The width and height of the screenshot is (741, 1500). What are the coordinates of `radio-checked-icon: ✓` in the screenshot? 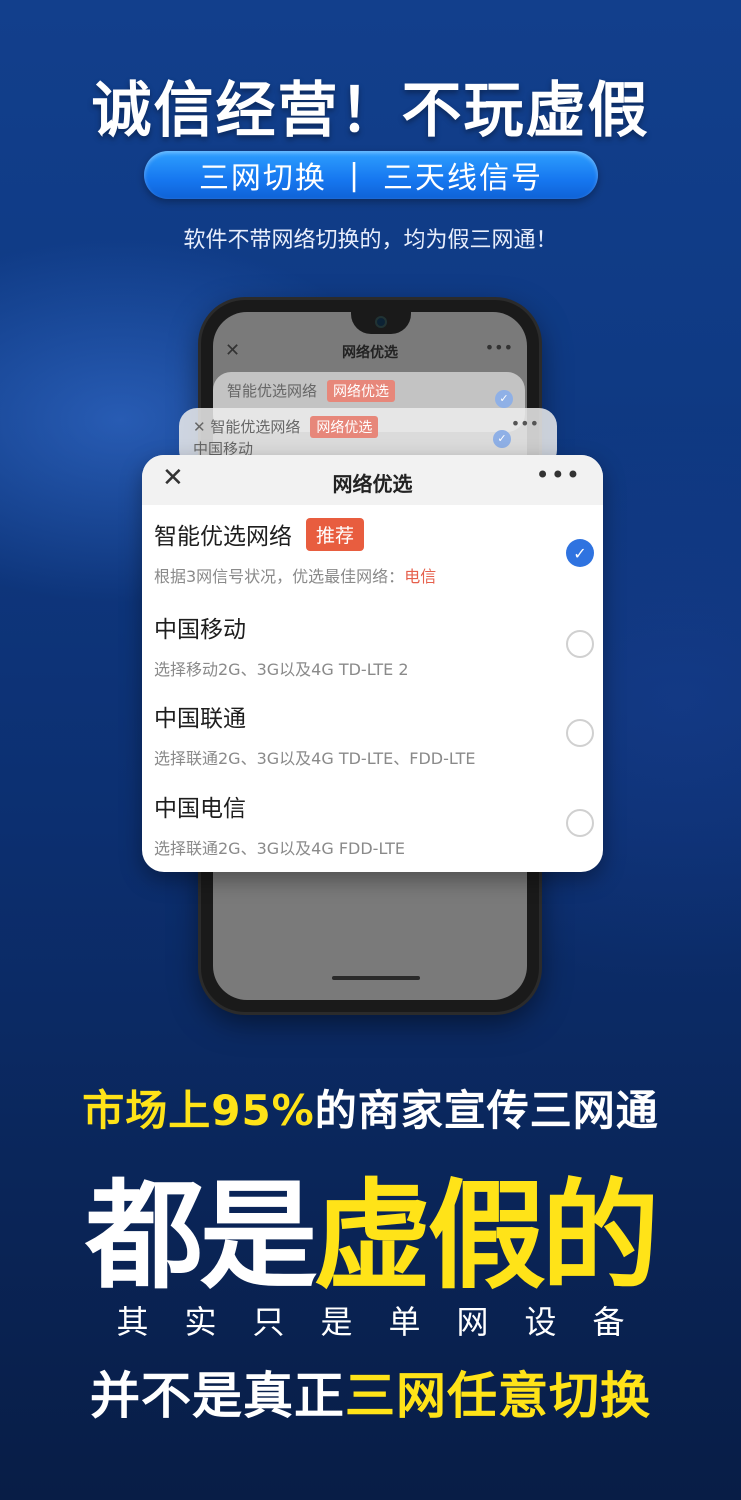 It's located at (580, 553).